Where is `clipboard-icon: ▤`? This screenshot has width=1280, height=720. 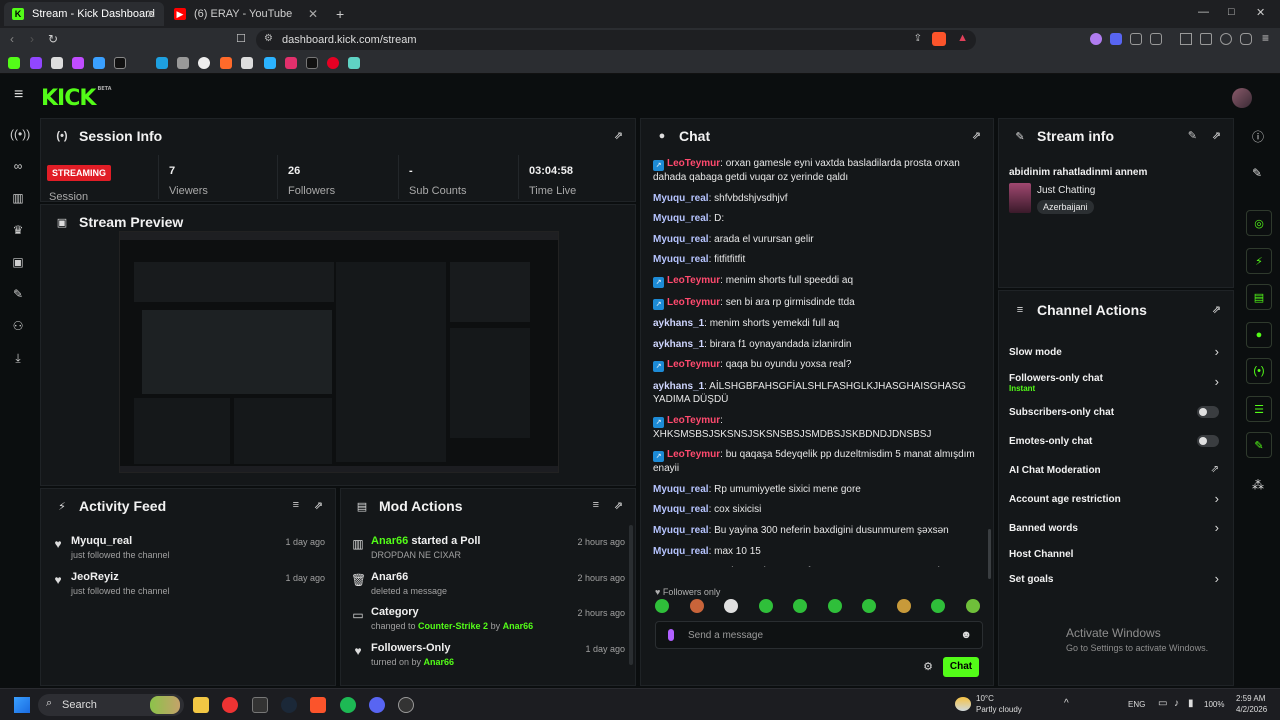
clipboard-icon: ▤ is located at coordinates (1259, 297).